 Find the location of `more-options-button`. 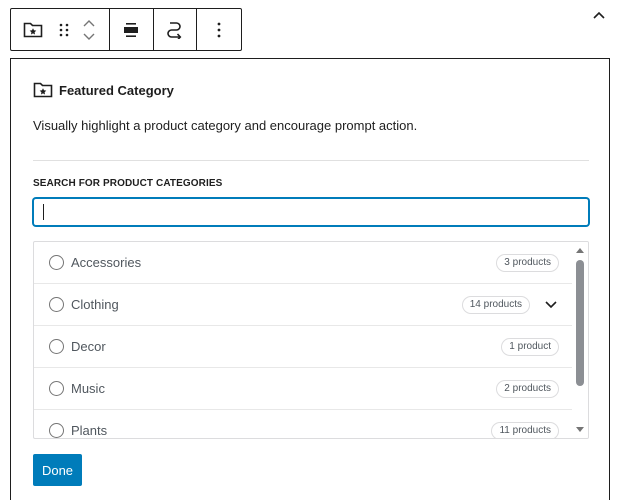

more-options-button is located at coordinates (219, 30).